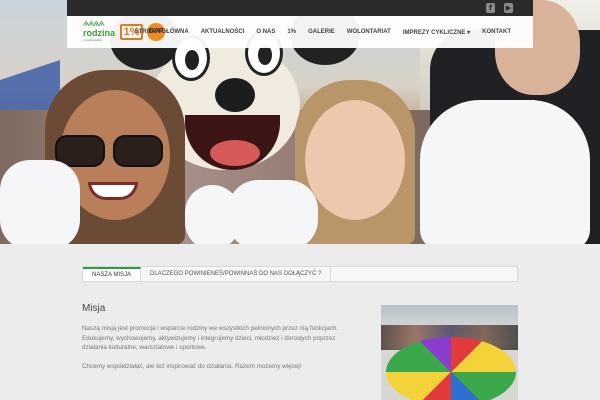 This screenshot has width=600, height=400. What do you see at coordinates (300, 8) in the screenshot?
I see `top-bar: f ▶` at bounding box center [300, 8].